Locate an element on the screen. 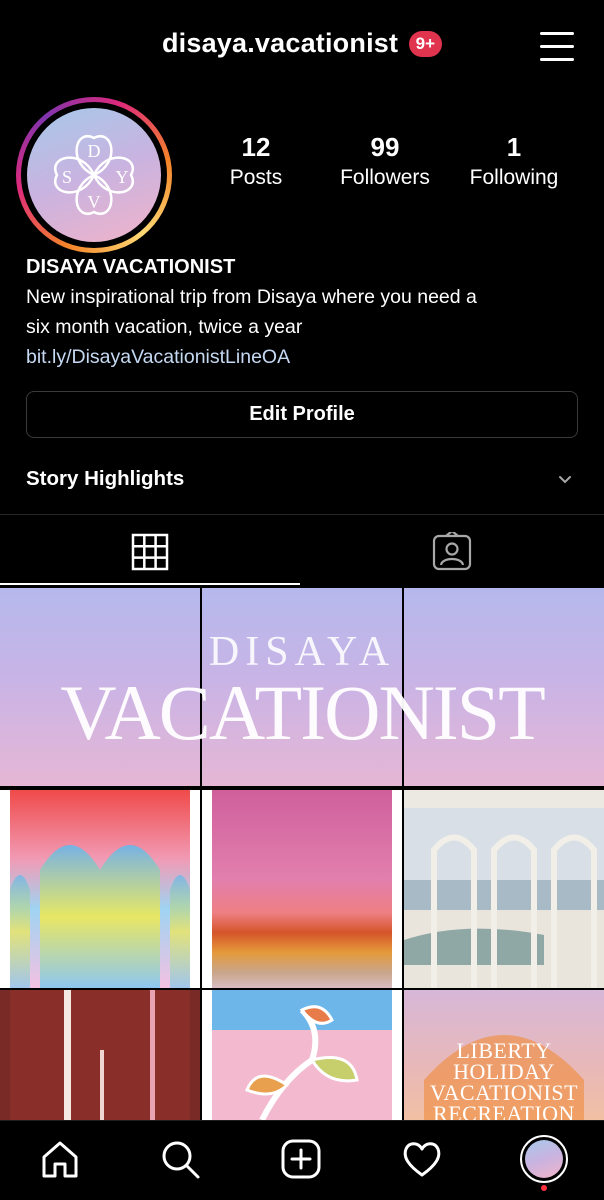 This screenshot has height=1200, width=604. followers-count-label: Followers is located at coordinates (385, 177).